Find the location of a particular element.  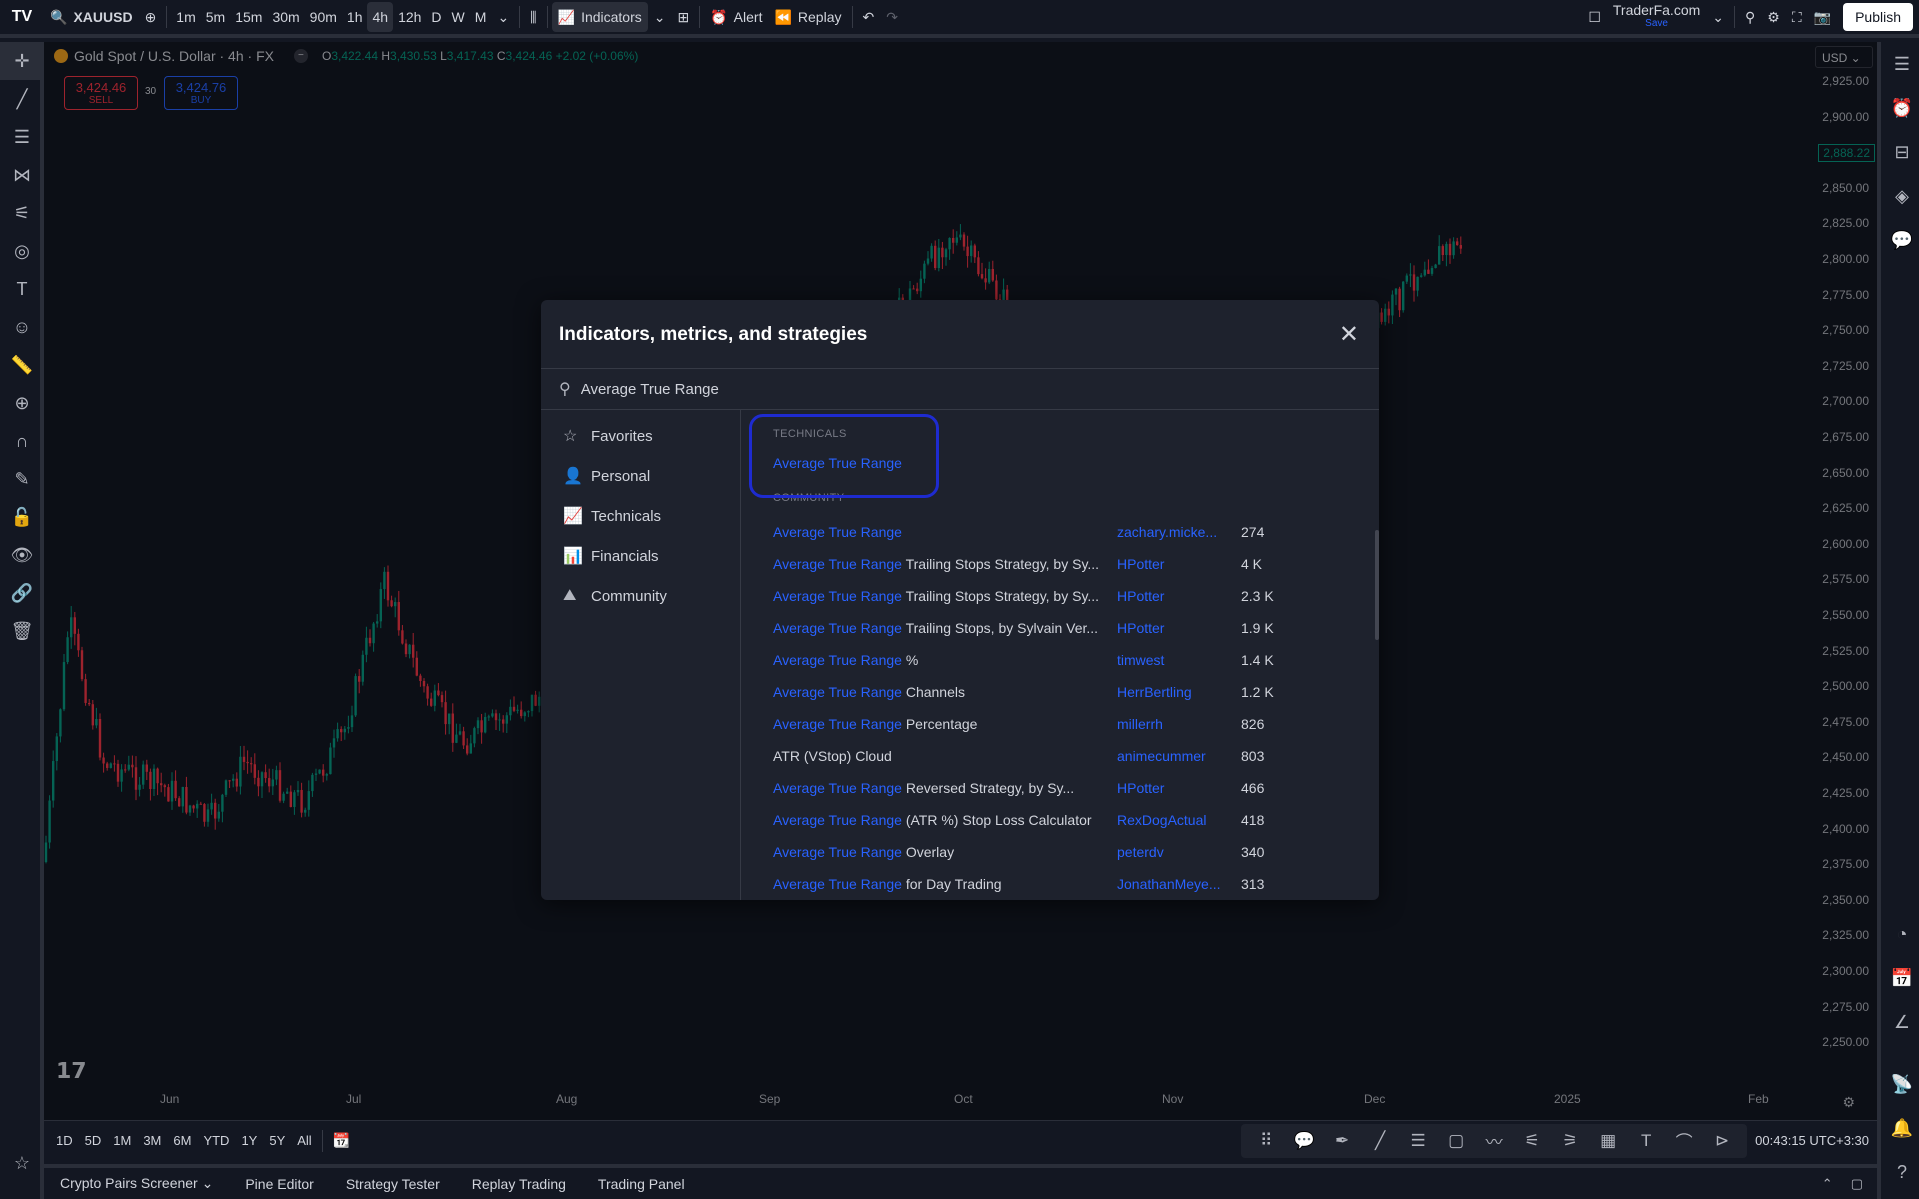

elliott-wave-icon: 〰 is located at coordinates (1494, 1140).